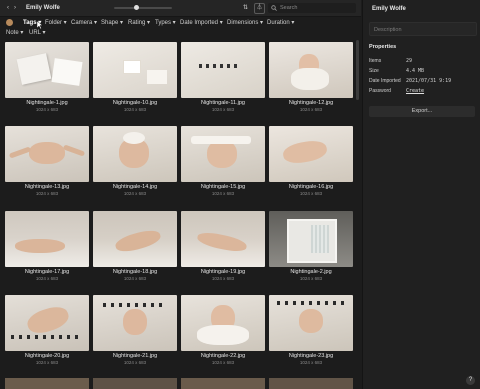  I want to click on file-name: Nightingale-10.jpg, so click(135, 103).